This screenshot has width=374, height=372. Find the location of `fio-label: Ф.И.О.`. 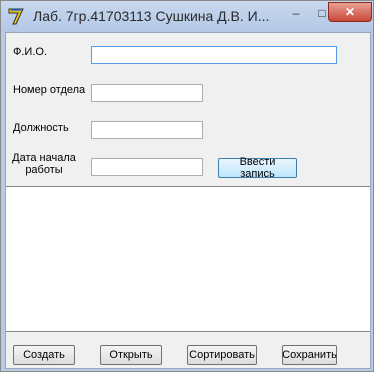

fio-label: Ф.И.О. is located at coordinates (30, 52).